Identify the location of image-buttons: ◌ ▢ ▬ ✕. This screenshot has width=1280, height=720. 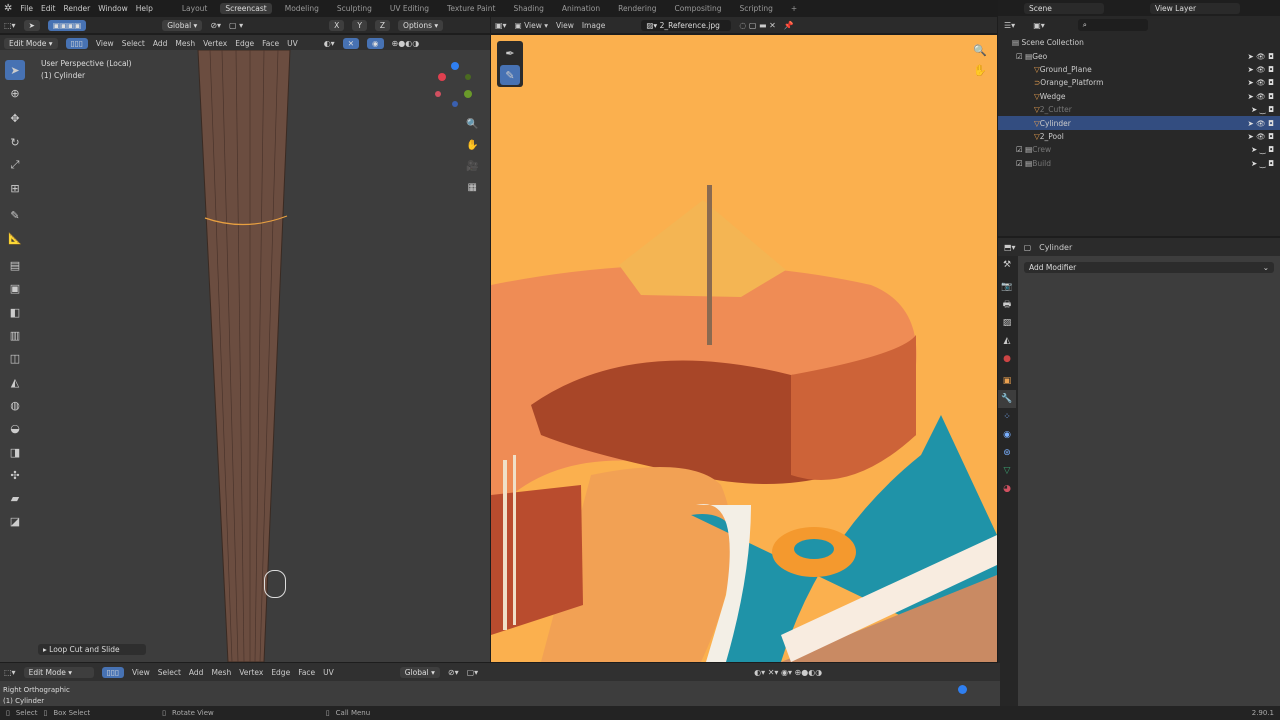
(757, 25).